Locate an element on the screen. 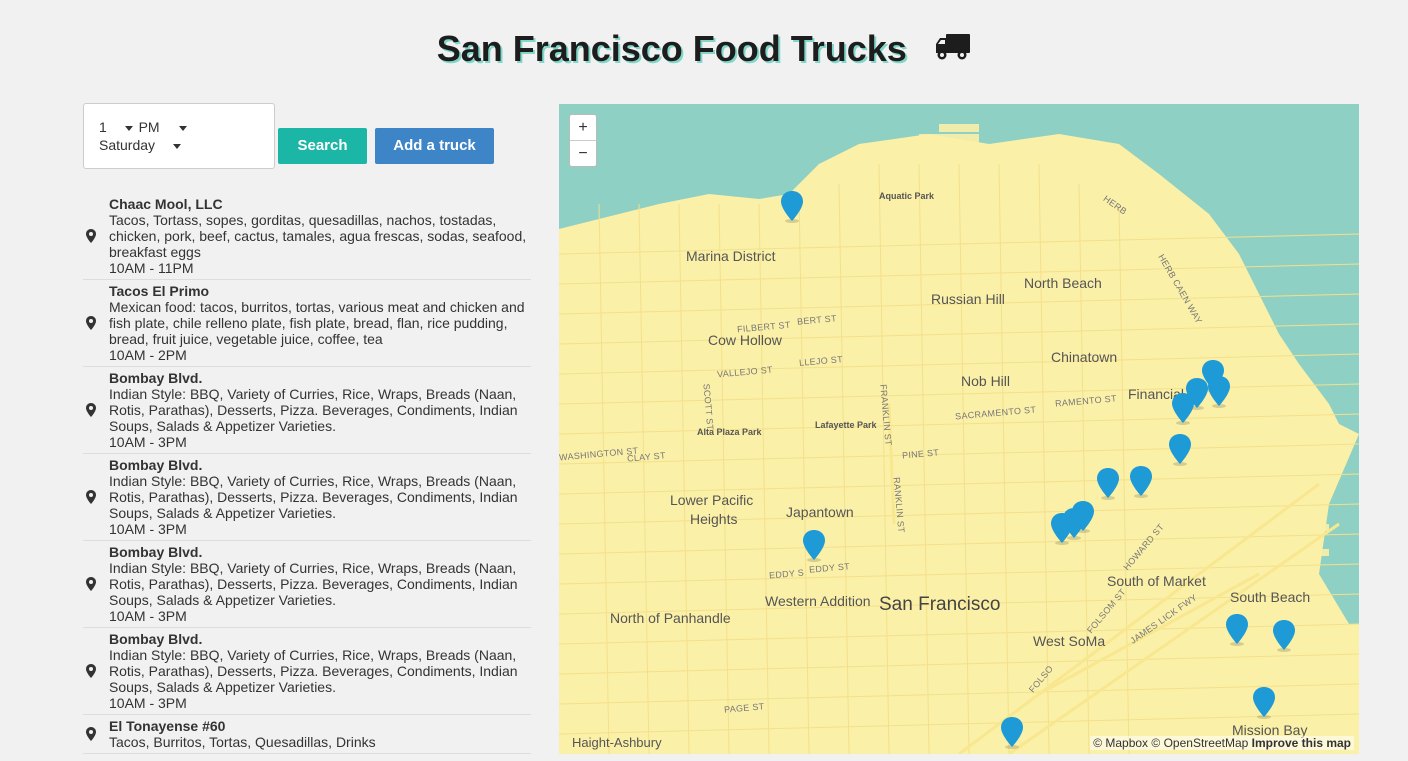  truck-name: Chaac Mool, LLC is located at coordinates (166, 204).